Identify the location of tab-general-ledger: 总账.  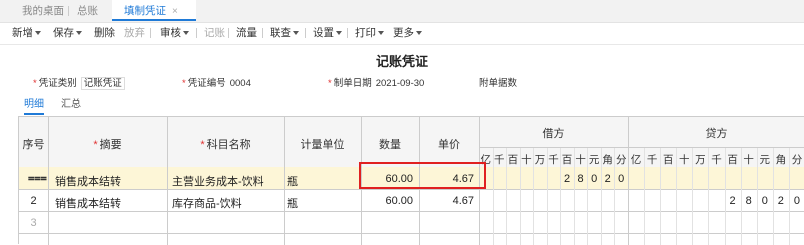
(87, 11).